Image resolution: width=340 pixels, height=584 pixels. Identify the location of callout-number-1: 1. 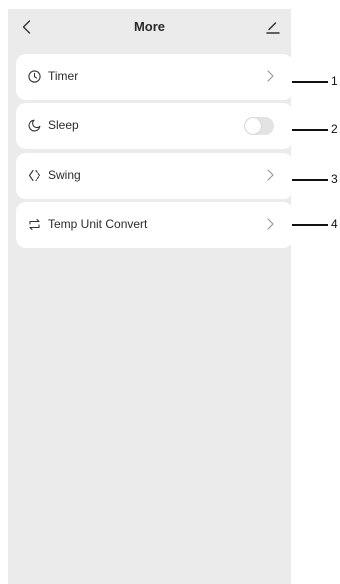
(334, 81).